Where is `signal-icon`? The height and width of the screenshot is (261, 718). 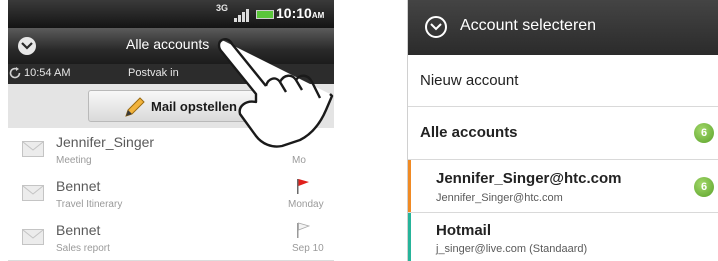 signal-icon is located at coordinates (241, 15).